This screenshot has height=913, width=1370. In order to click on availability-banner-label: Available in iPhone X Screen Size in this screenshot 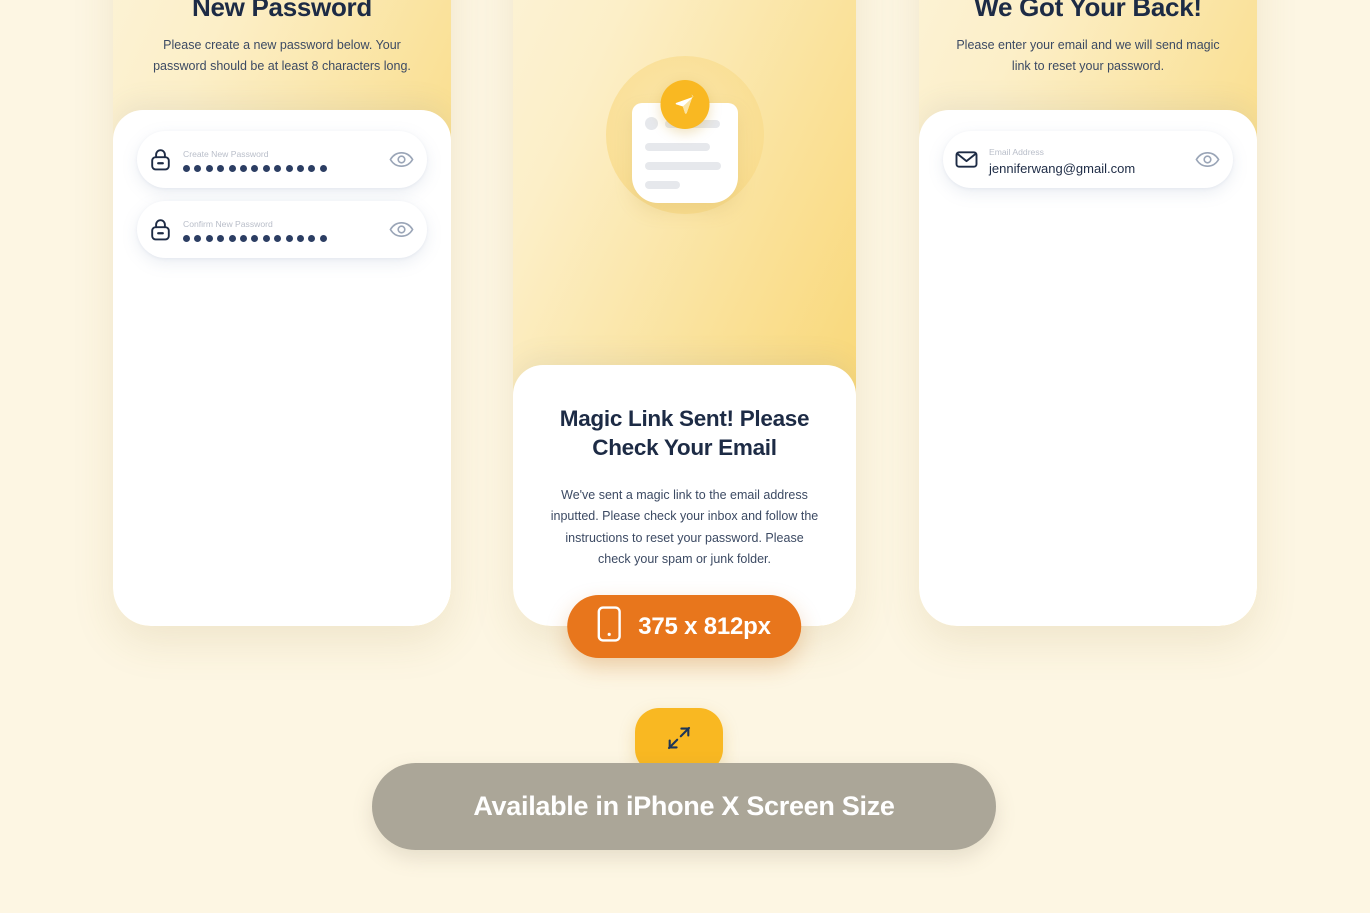, I will do `click(684, 806)`.